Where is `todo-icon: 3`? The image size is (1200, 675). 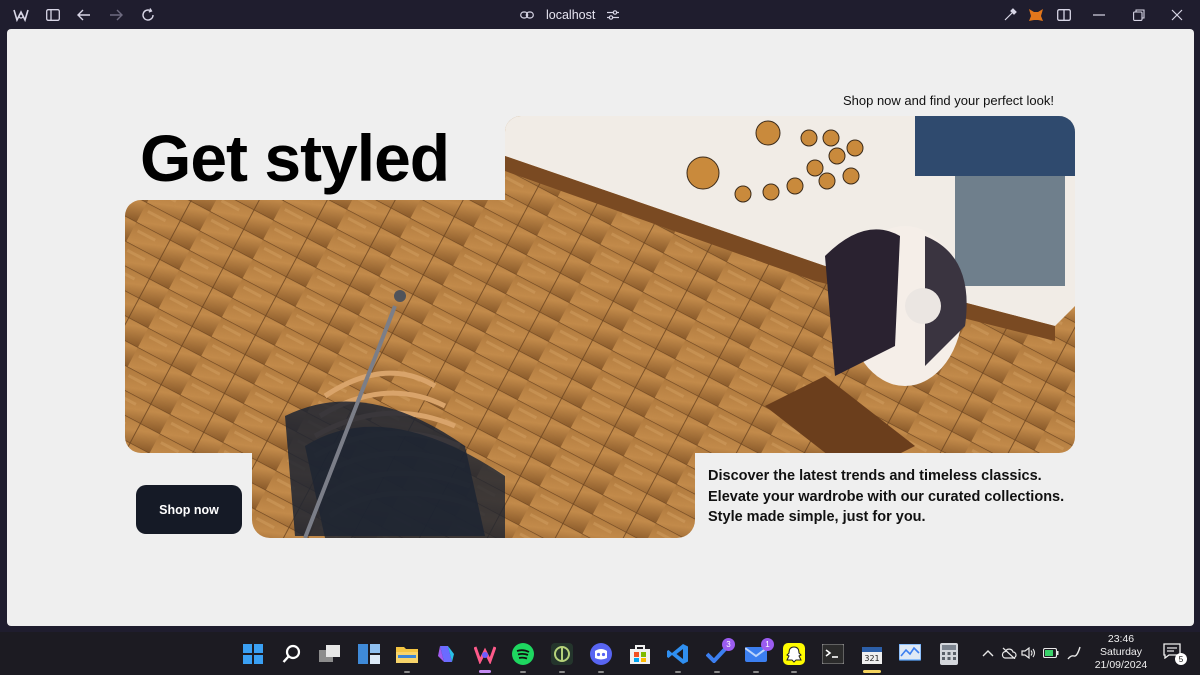
todo-icon: 3 is located at coordinates (720, 655).